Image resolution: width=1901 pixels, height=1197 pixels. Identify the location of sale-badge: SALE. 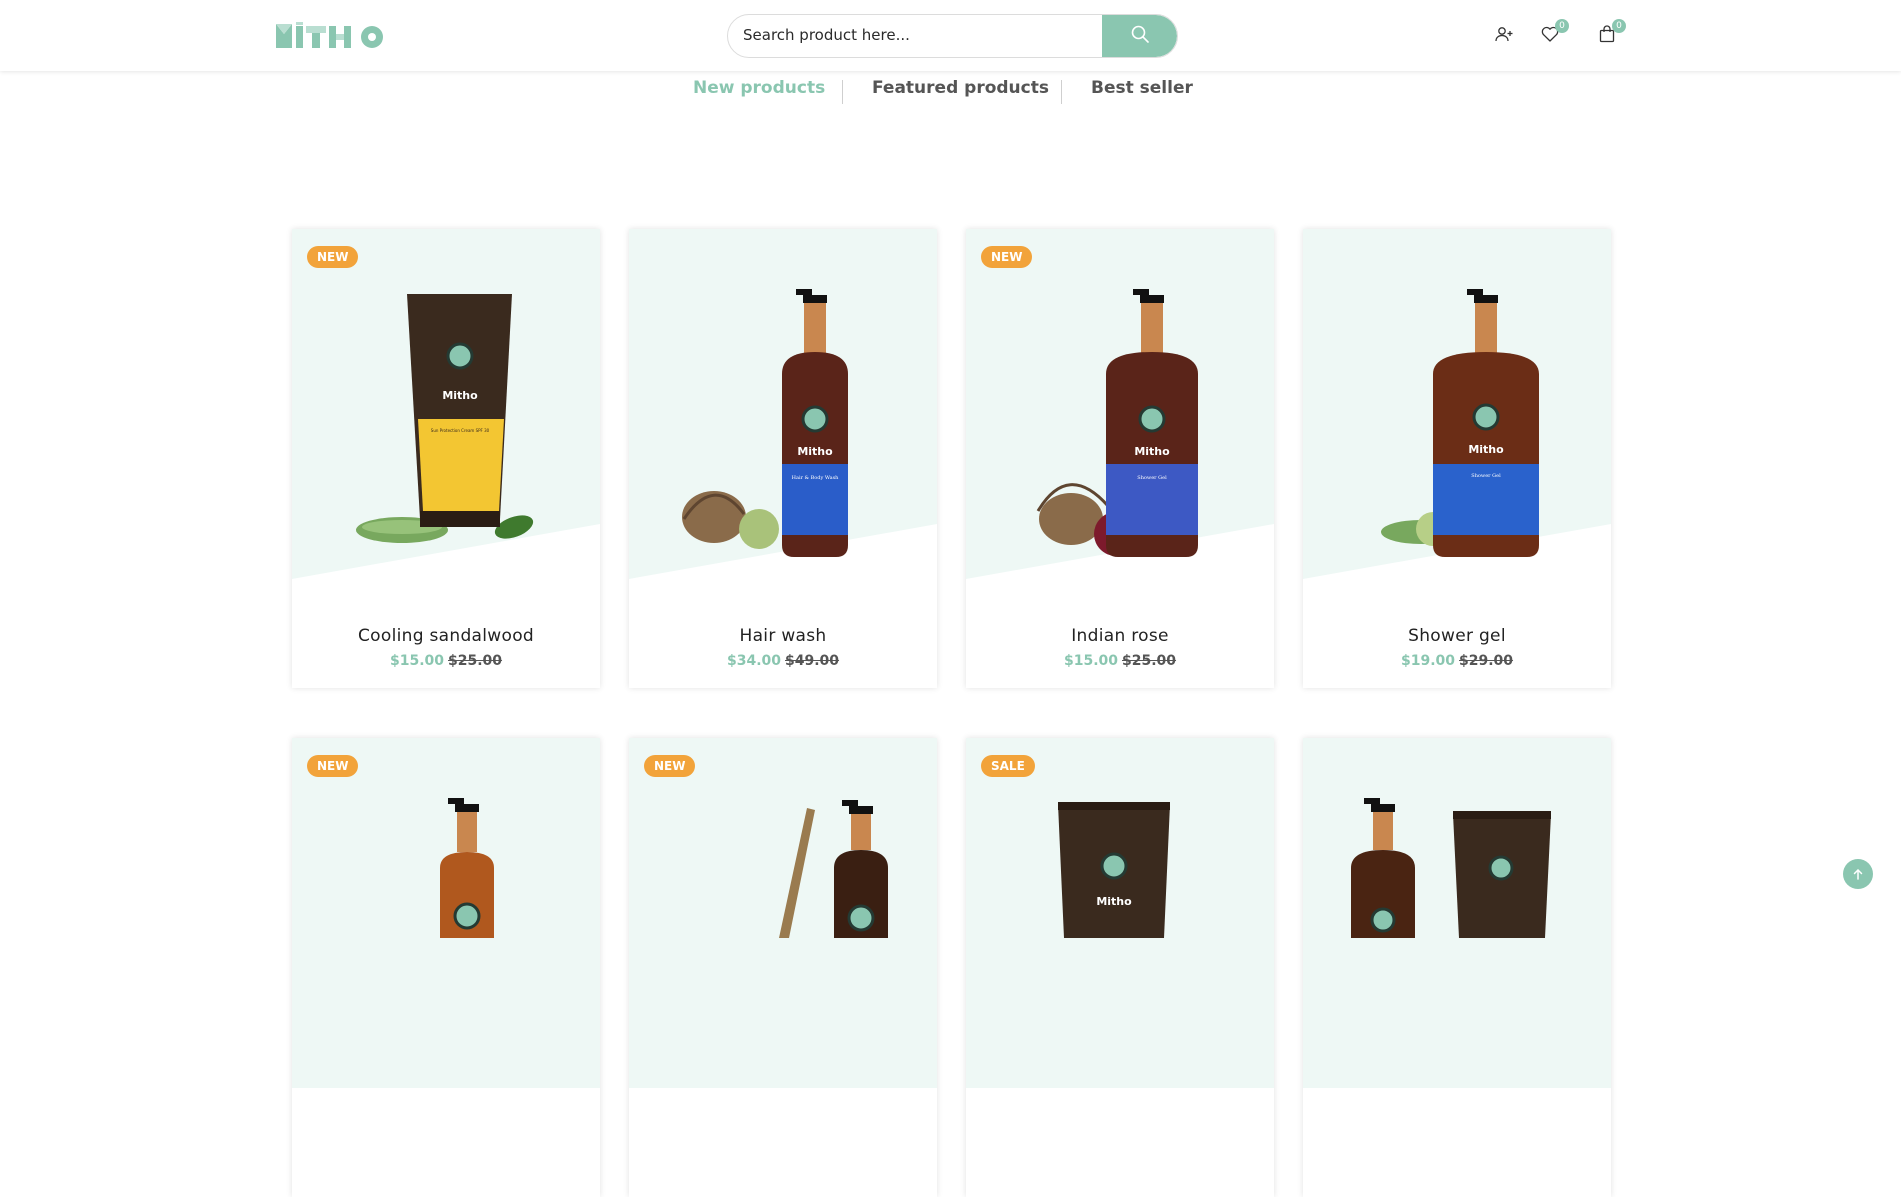
(1008, 766).